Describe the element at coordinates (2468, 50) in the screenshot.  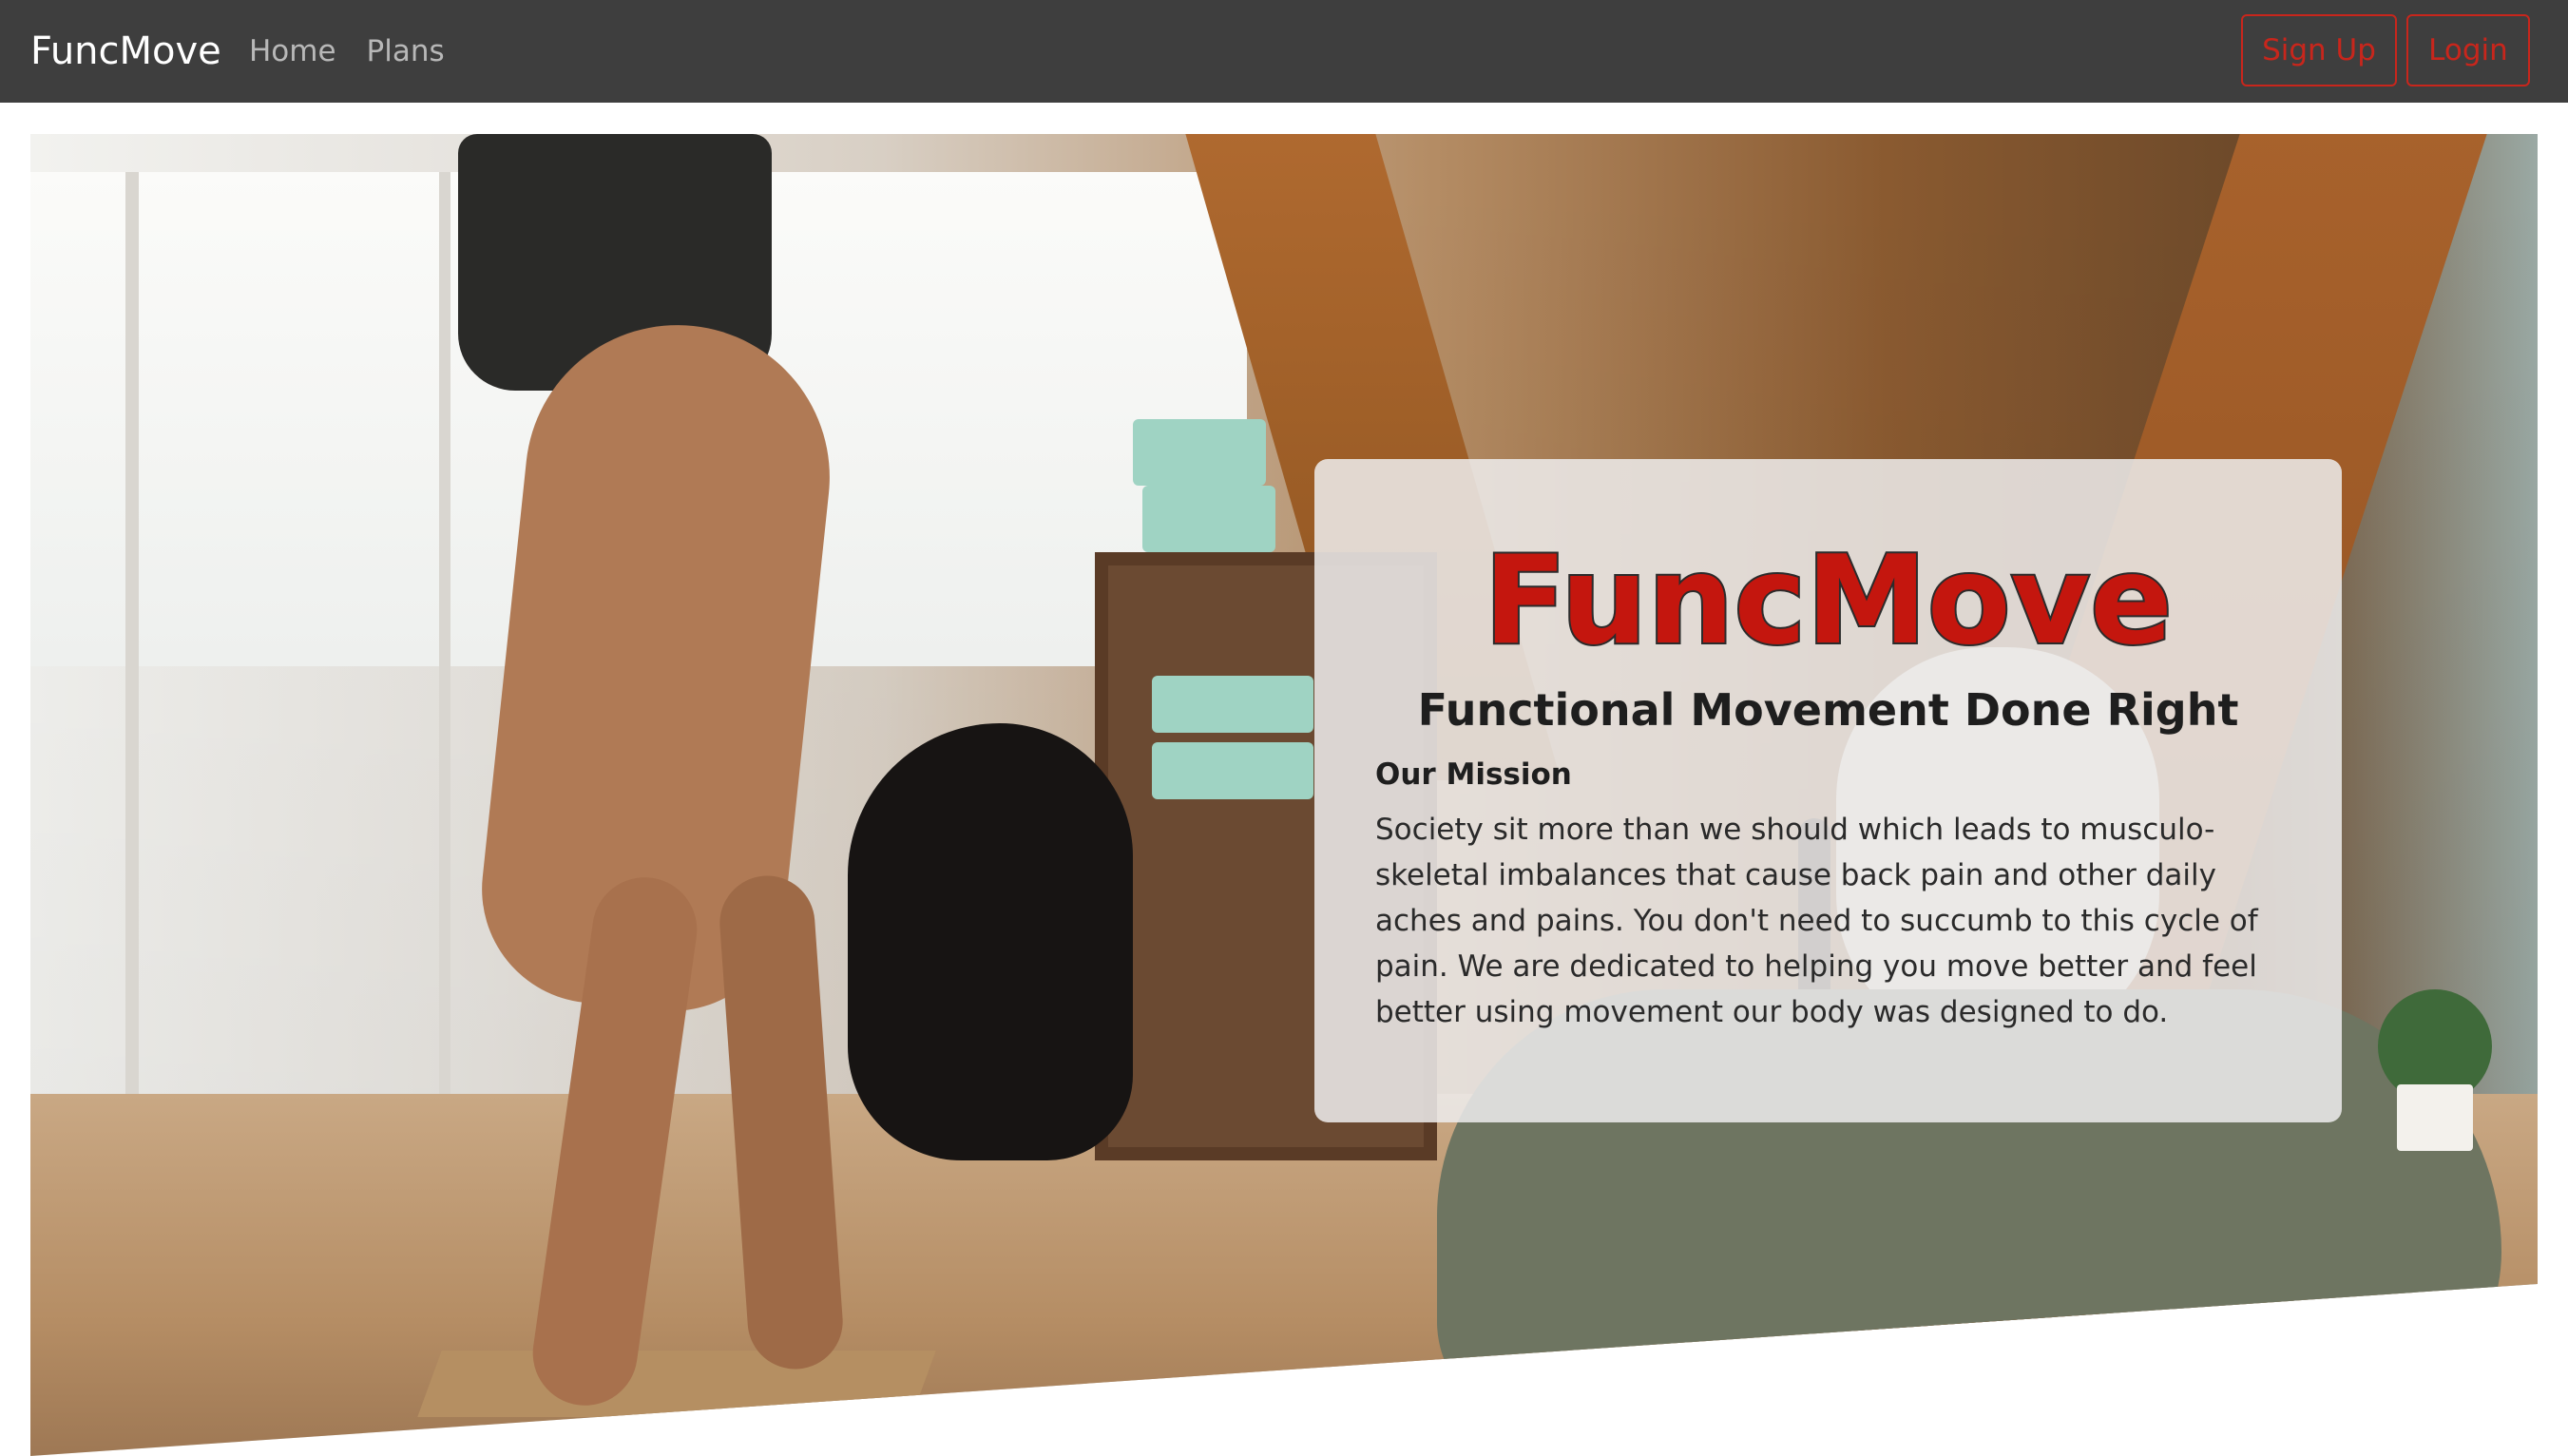
I see `login-button: Login` at that location.